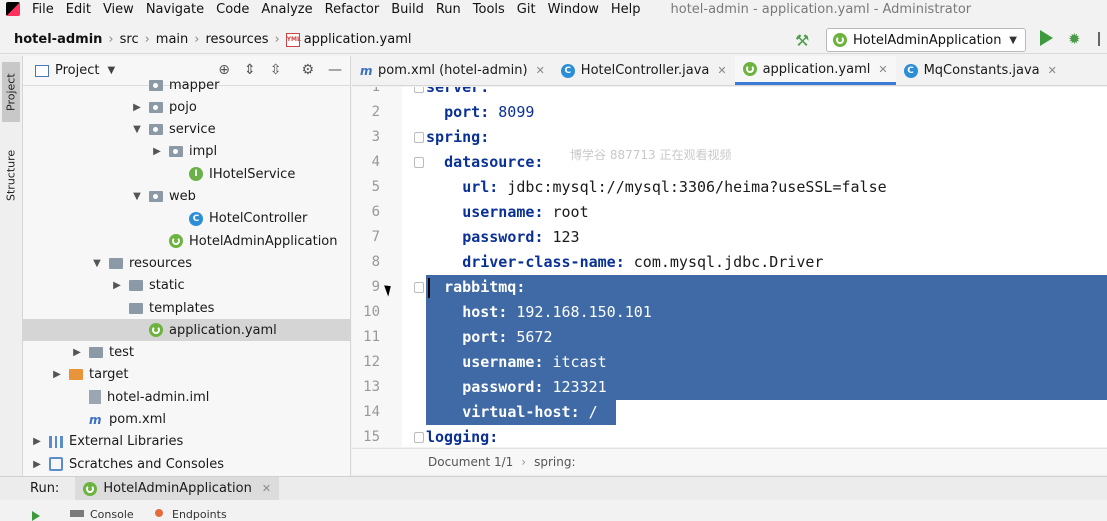 This screenshot has width=1107, height=521. I want to click on code-line: 1 server:, so click(729, 93).